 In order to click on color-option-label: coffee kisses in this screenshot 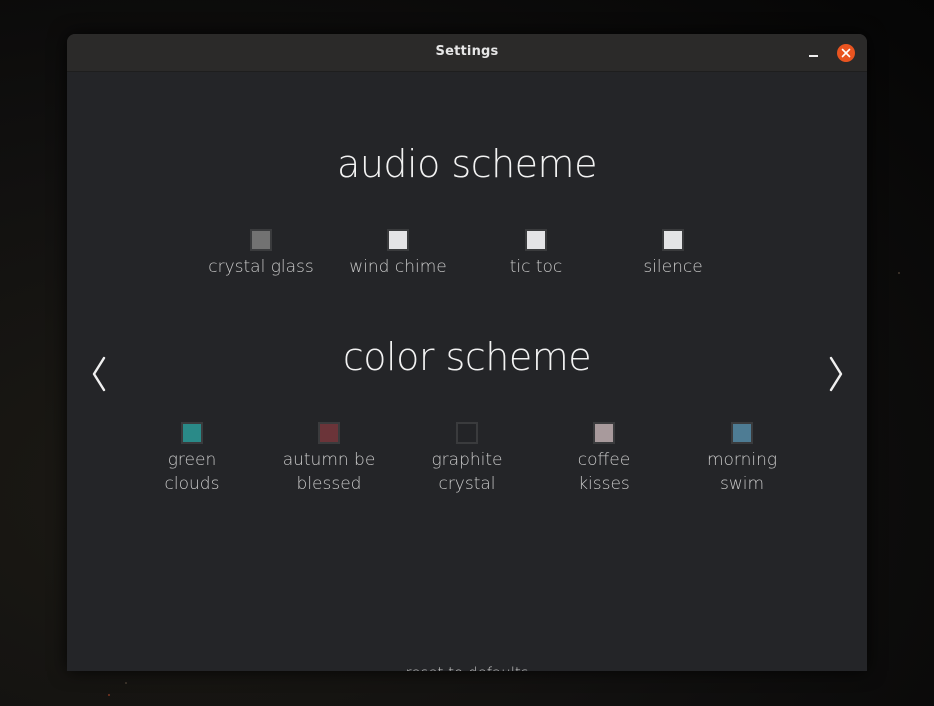, I will do `click(604, 472)`.